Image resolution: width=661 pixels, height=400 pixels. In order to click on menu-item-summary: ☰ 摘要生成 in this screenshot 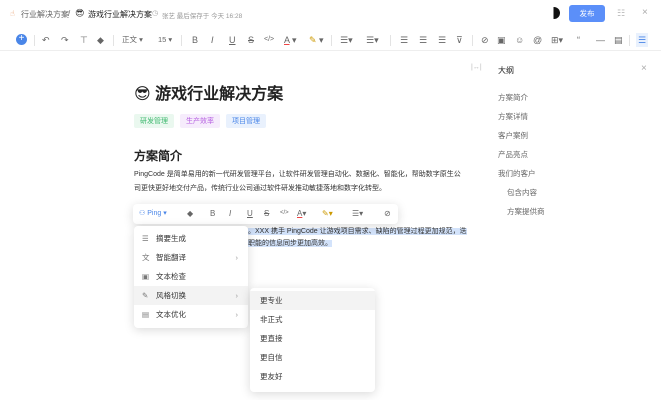, I will do `click(191, 238)`.